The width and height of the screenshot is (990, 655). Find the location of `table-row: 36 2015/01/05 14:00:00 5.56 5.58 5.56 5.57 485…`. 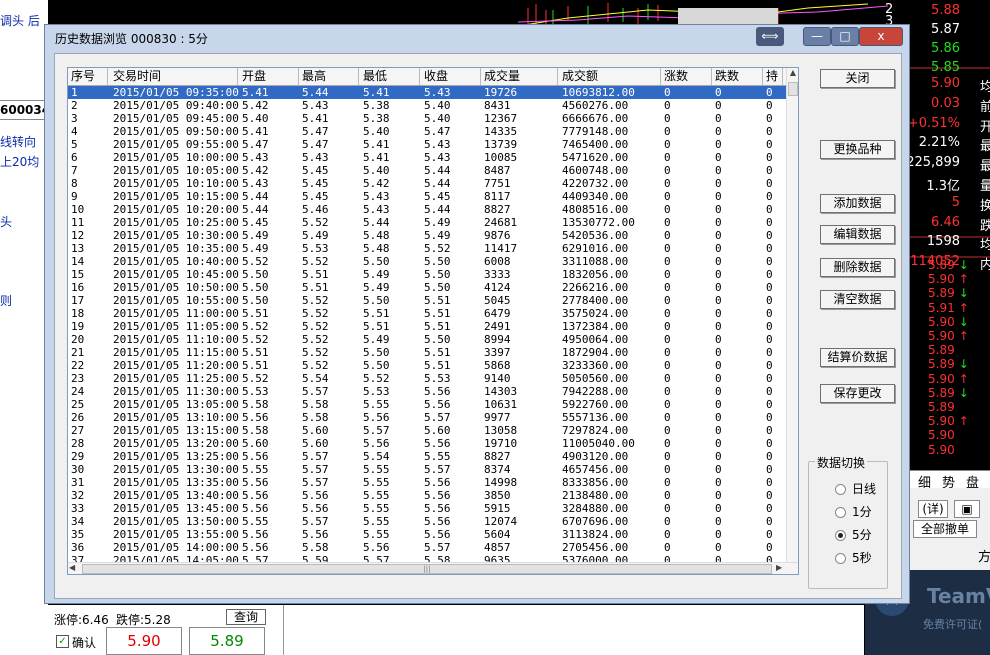

table-row: 36 2015/01/05 14:00:00 5.56 5.58 5.56 5.57 485… is located at coordinates (427, 547).